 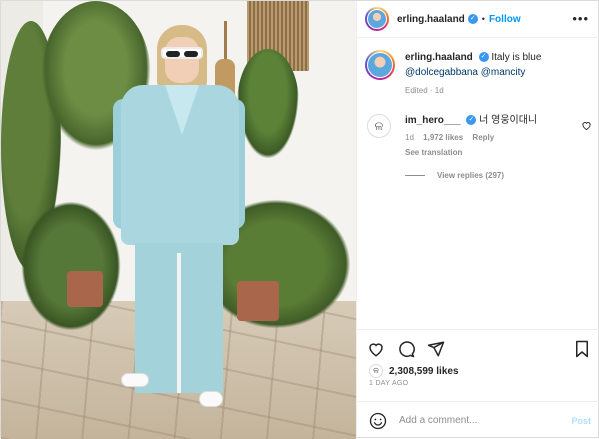 I want to click on comment-age: 1d, so click(x=409, y=137).